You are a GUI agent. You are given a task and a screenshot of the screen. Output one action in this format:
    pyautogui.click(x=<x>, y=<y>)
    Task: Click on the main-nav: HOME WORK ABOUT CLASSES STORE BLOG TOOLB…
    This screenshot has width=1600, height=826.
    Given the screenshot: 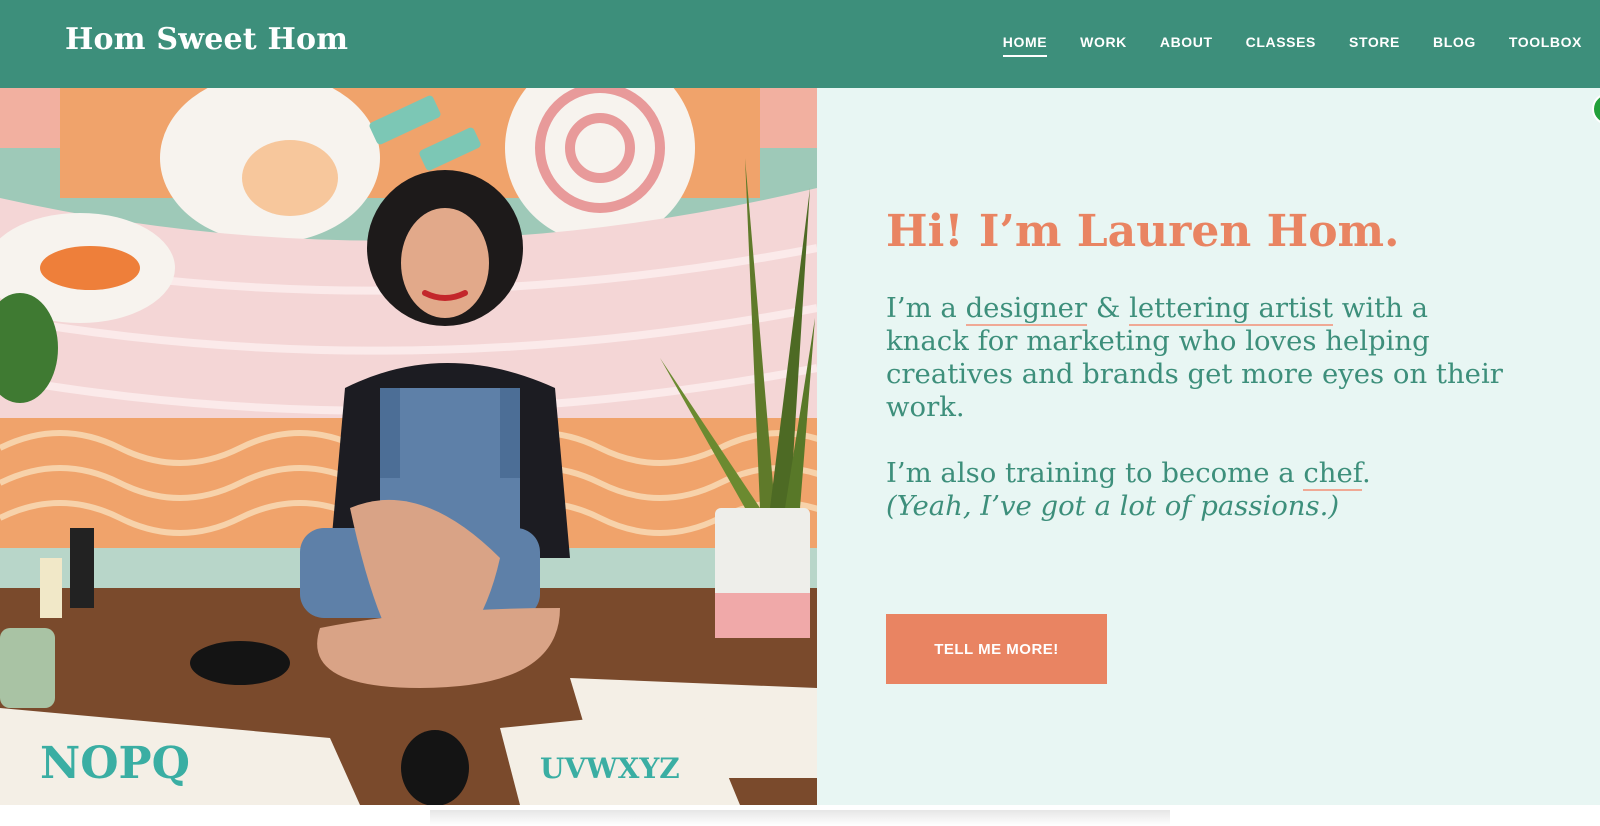 What is the action you would take?
    pyautogui.click(x=1292, y=45)
    